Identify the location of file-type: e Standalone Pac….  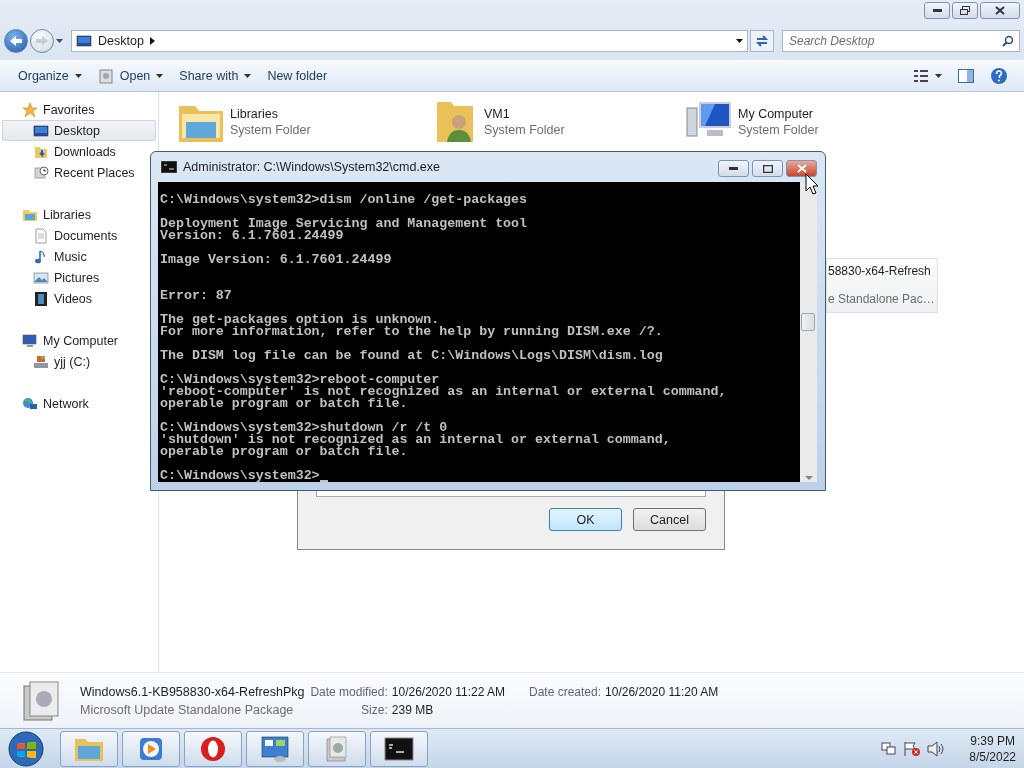
(881, 299).